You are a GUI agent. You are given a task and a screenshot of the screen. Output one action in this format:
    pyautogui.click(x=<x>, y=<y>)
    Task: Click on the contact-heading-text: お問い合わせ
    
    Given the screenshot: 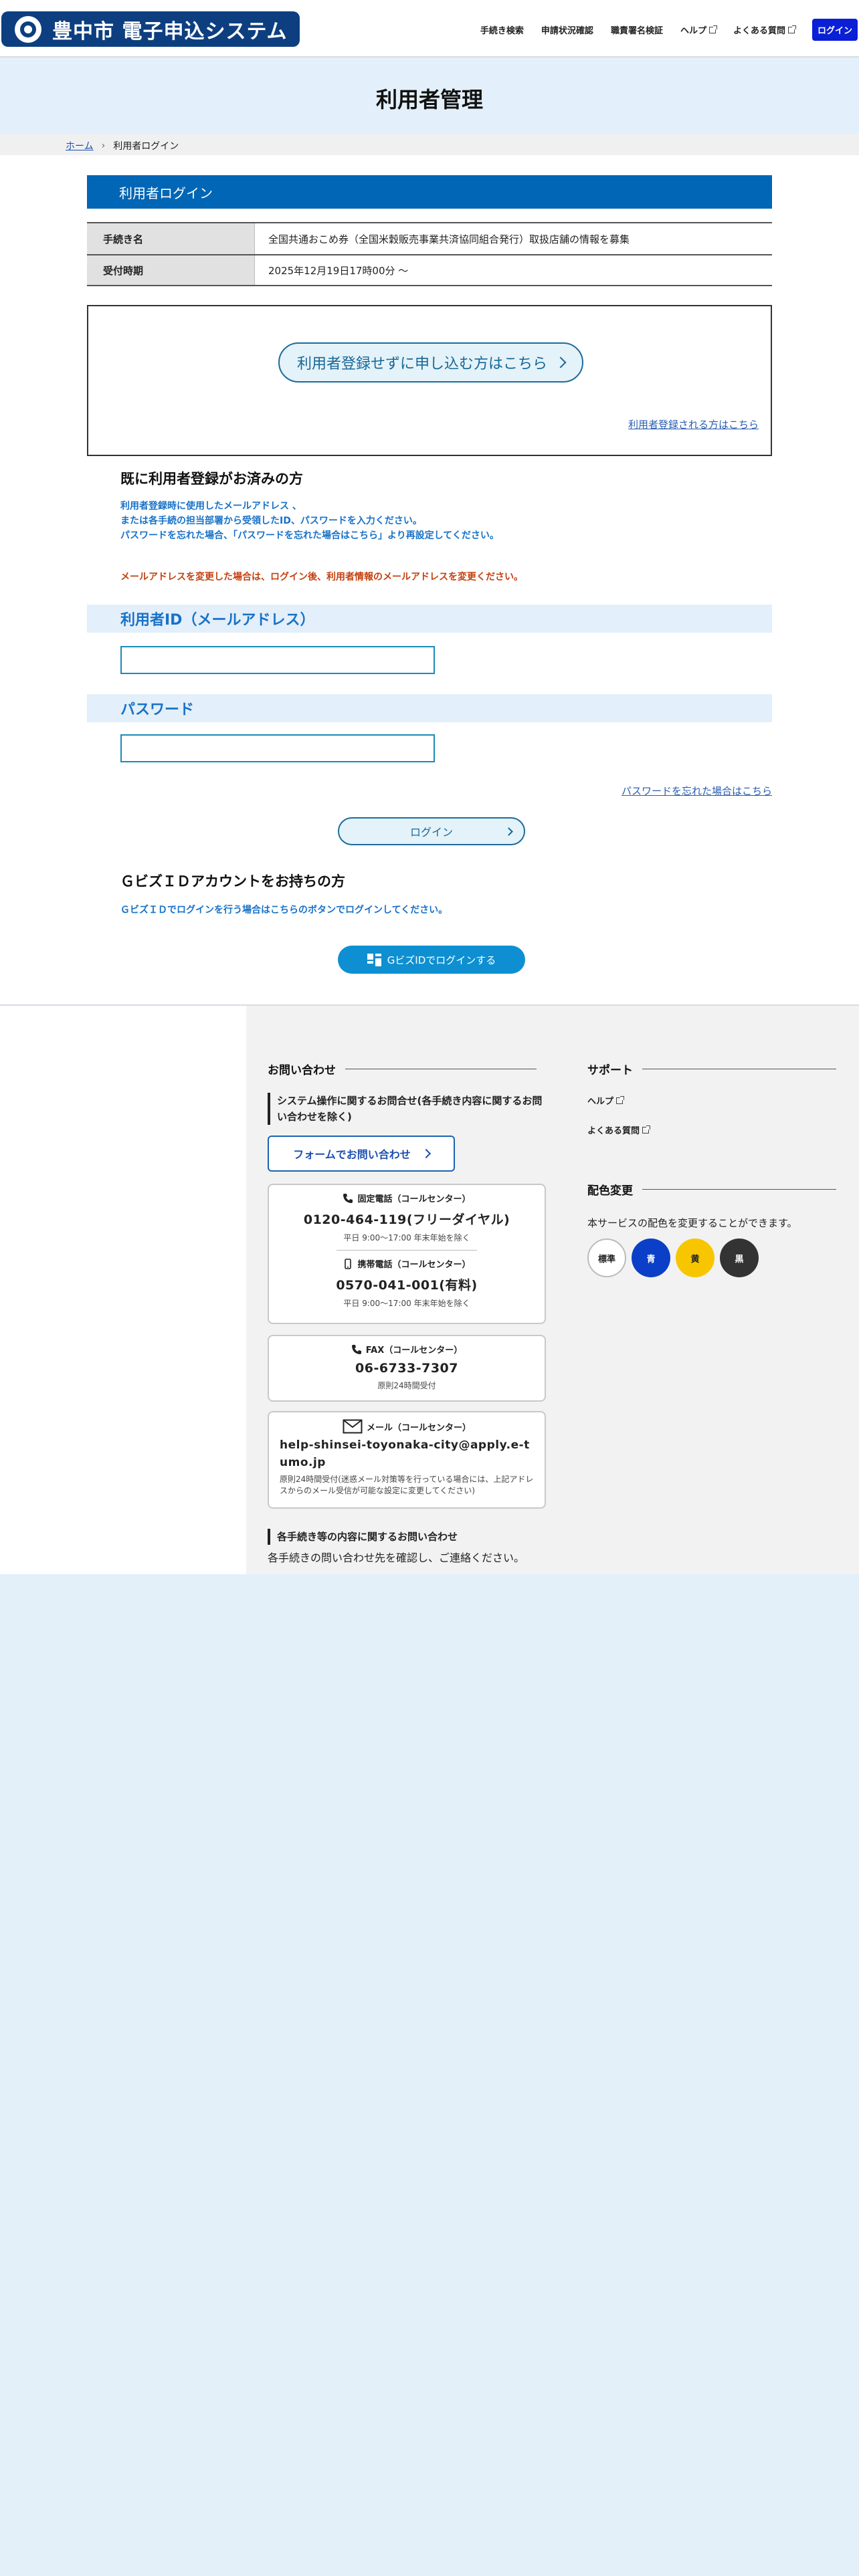 What is the action you would take?
    pyautogui.click(x=302, y=1070)
    